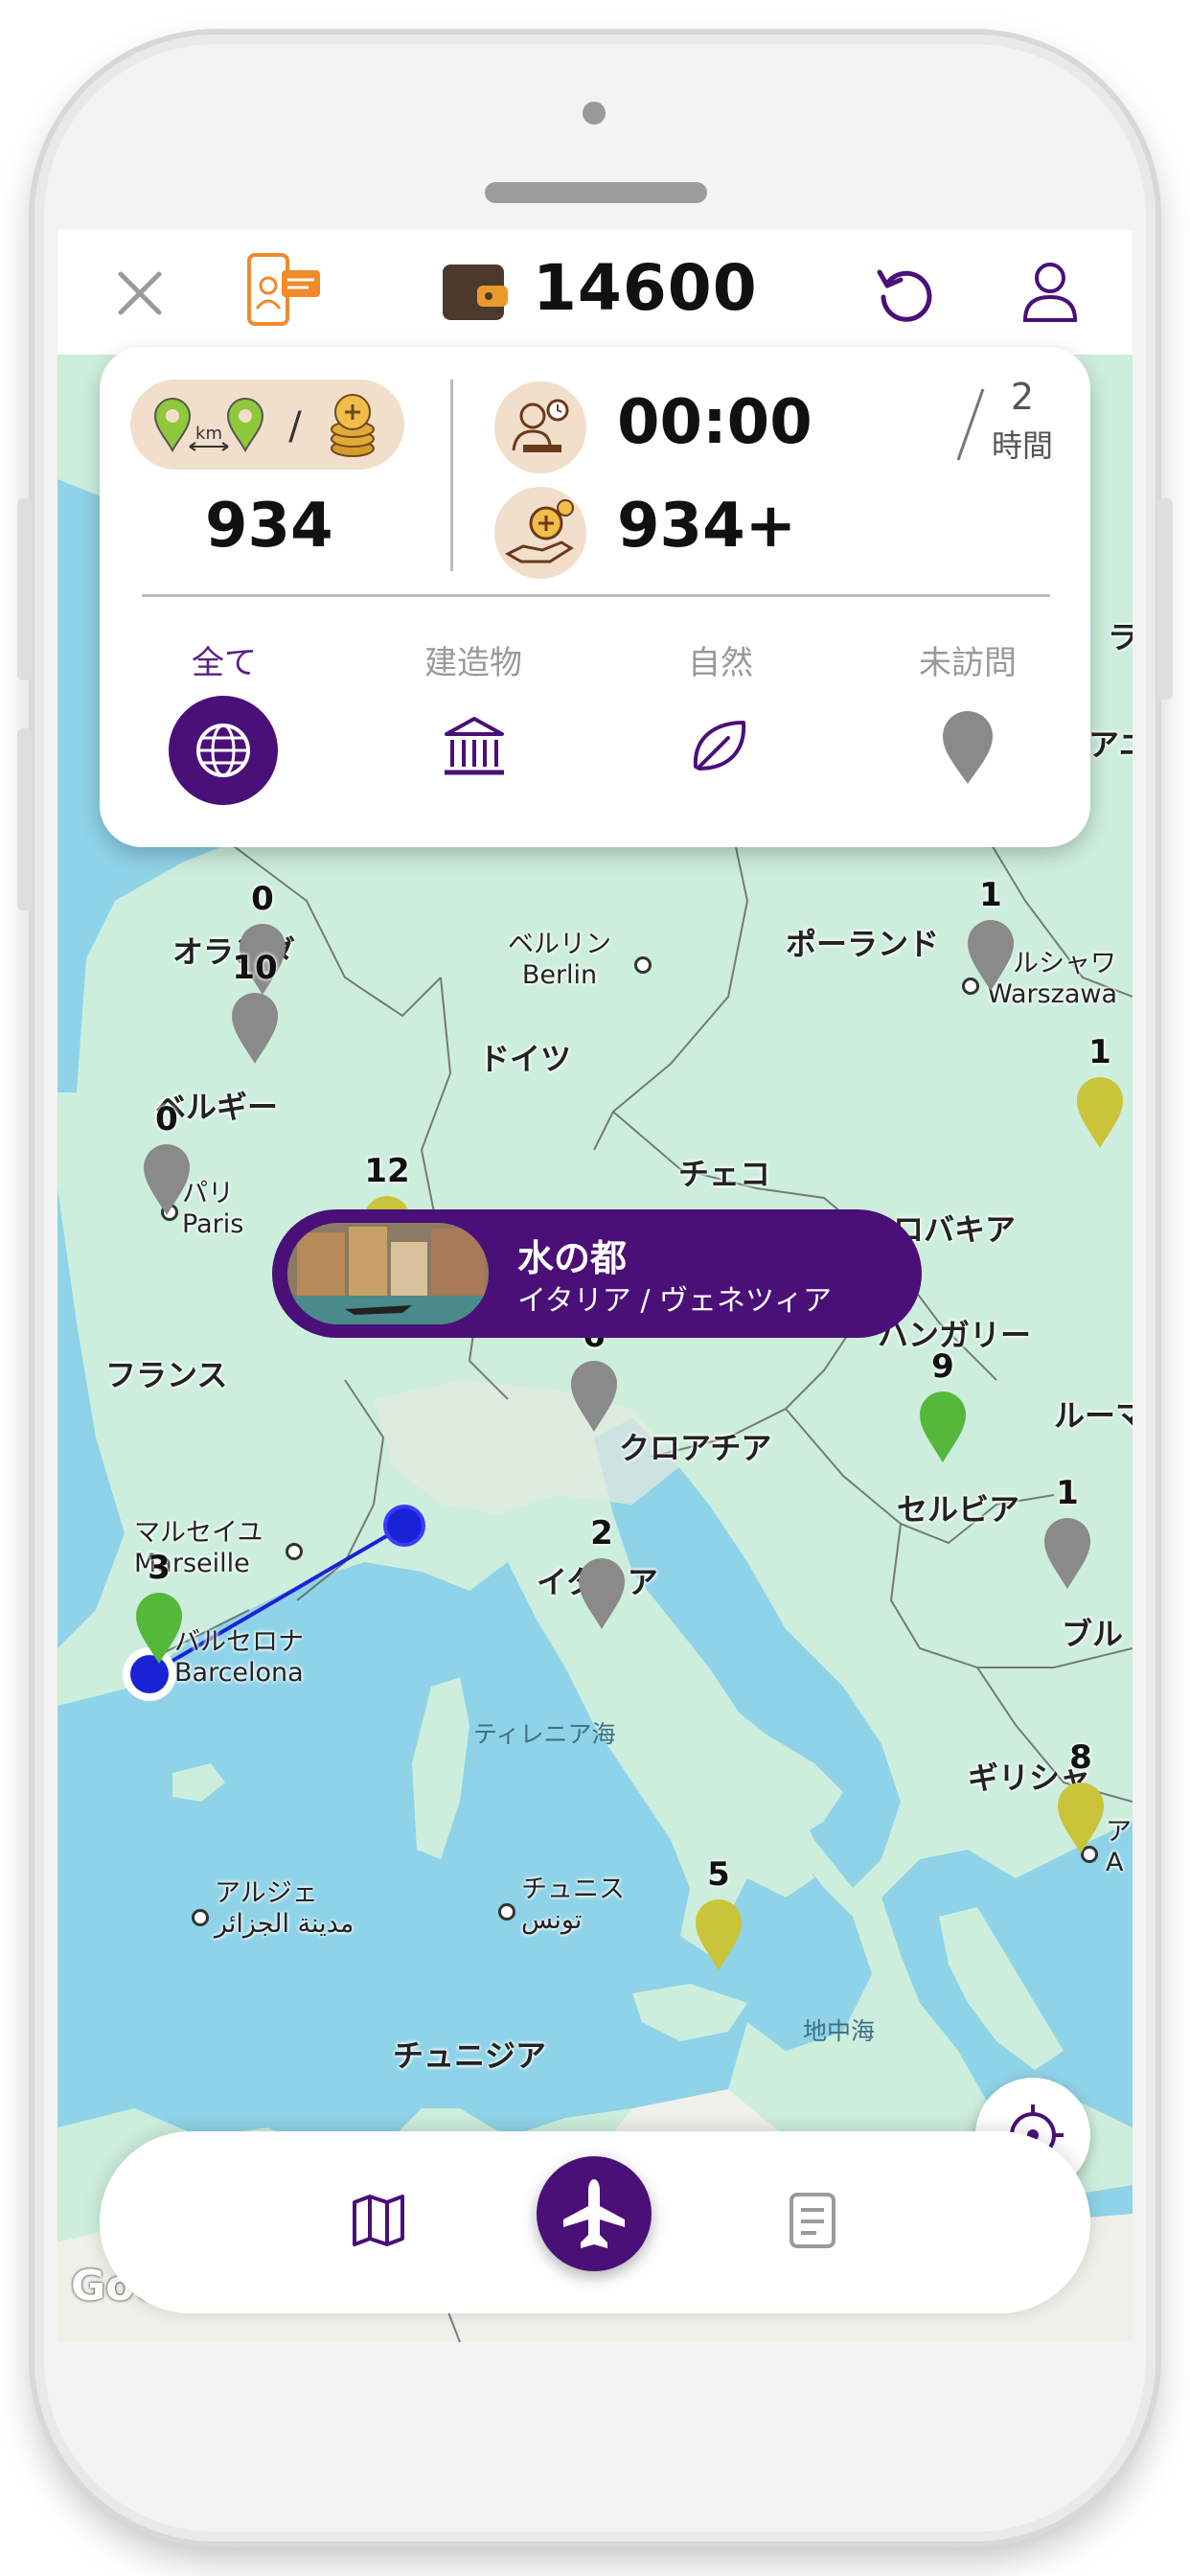 The width and height of the screenshot is (1190, 2576). What do you see at coordinates (269, 526) in the screenshot?
I see `distance-cost-value: 934` at bounding box center [269, 526].